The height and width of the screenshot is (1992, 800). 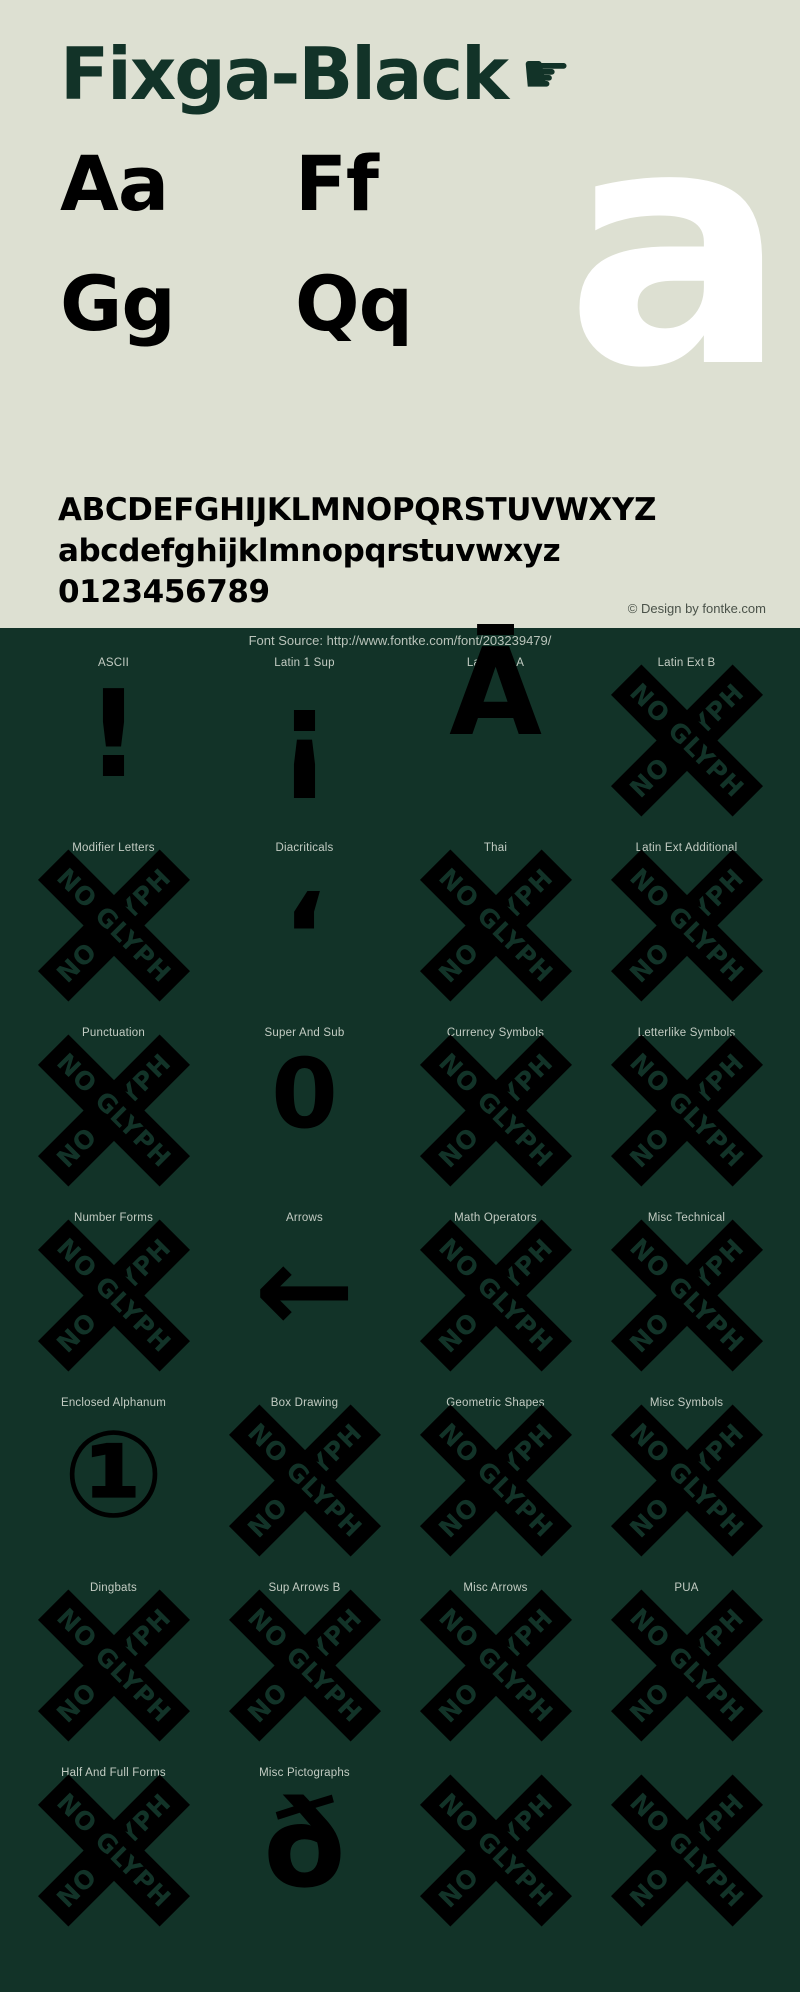 I want to click on glyph-block-cell: Arrows ←, so click(x=304, y=1301).